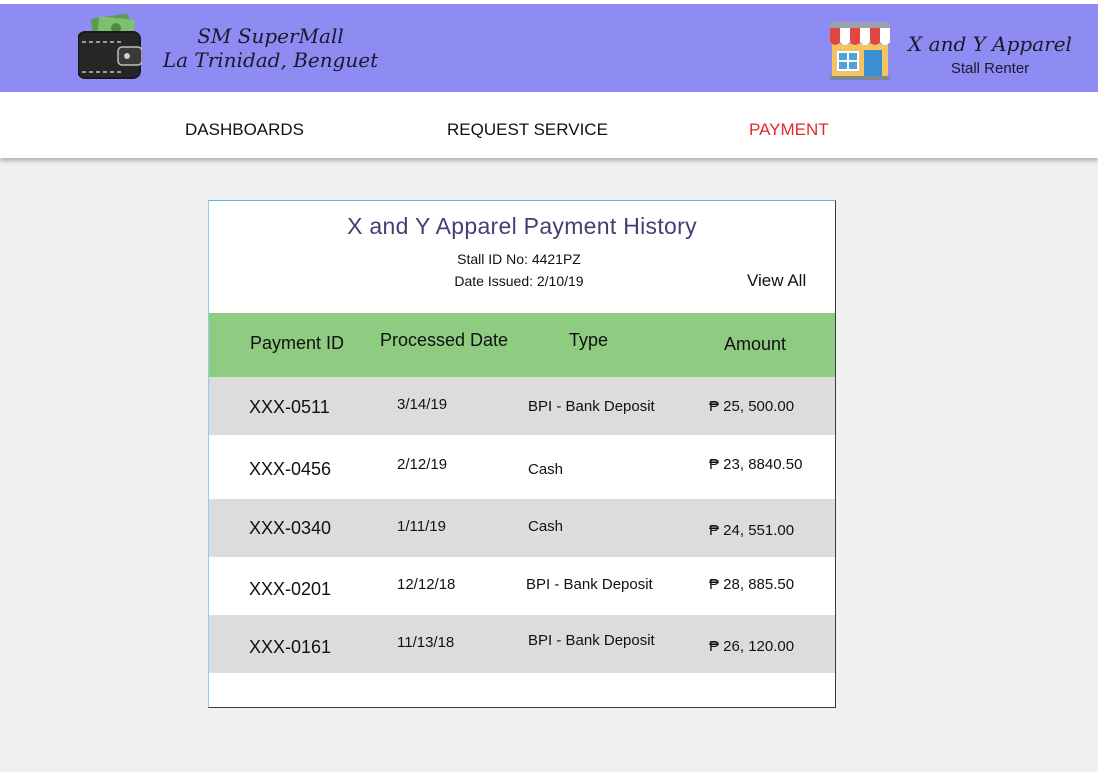 The image size is (1098, 772). I want to click on column-header-payment-id: Payment ID, so click(297, 343).